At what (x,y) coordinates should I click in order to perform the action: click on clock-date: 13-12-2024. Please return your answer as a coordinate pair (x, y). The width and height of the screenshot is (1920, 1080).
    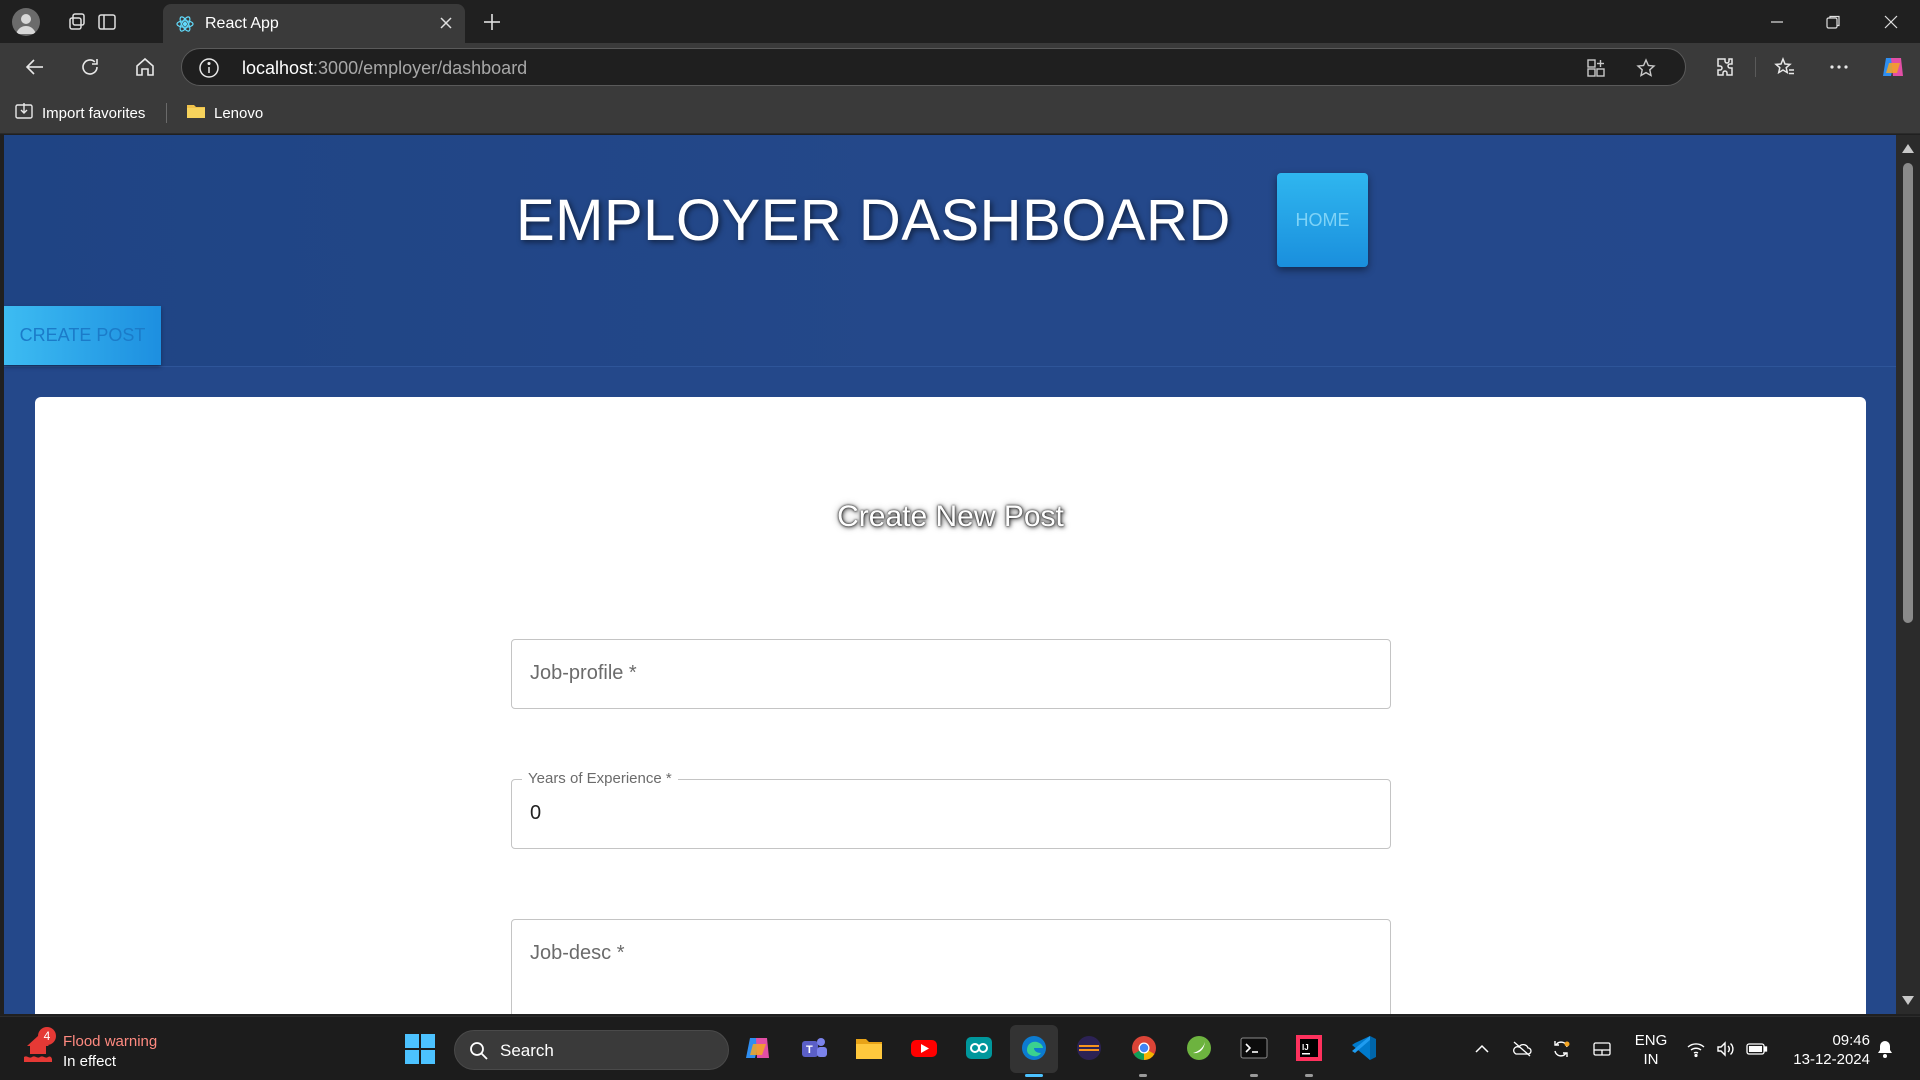
    Looking at the image, I should click on (1831, 1059).